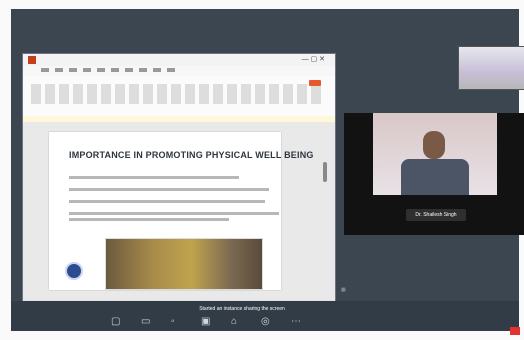  What do you see at coordinates (313, 59) in the screenshot?
I see `window-controls-icon: — ▢ ✕` at bounding box center [313, 59].